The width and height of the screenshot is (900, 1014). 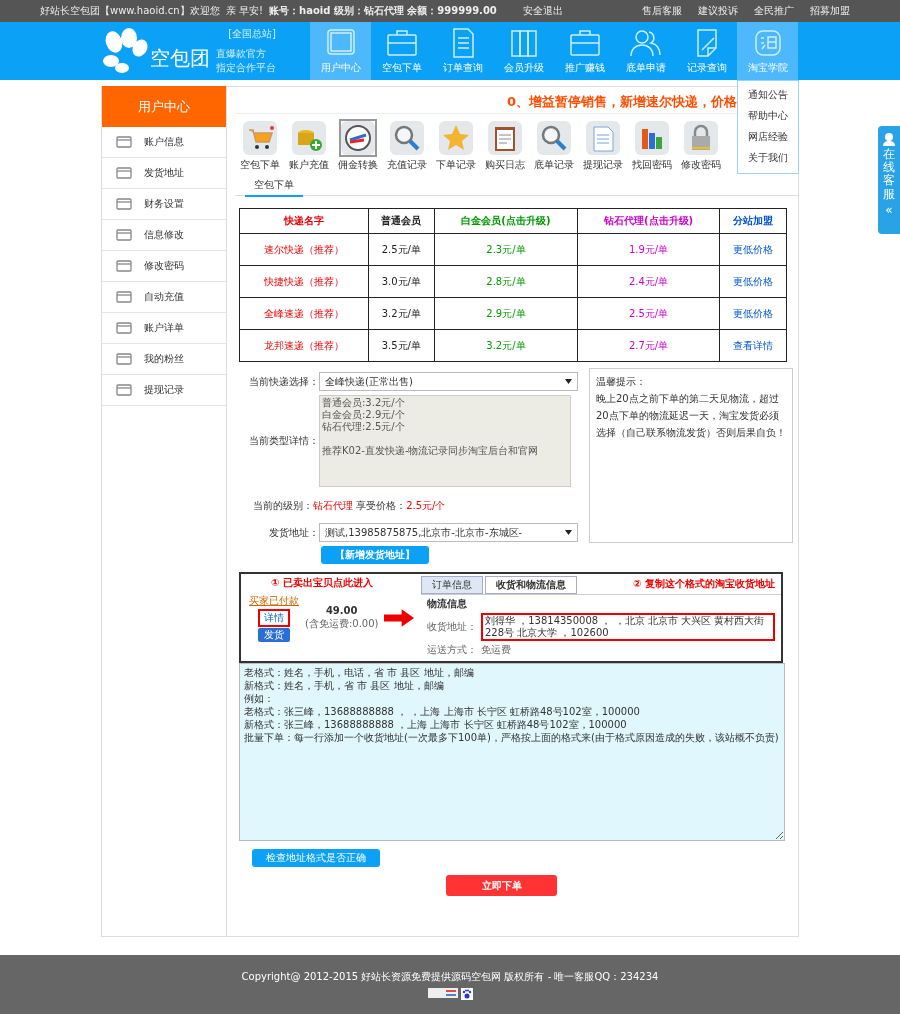 I want to click on paw-icon, so click(x=466, y=993).